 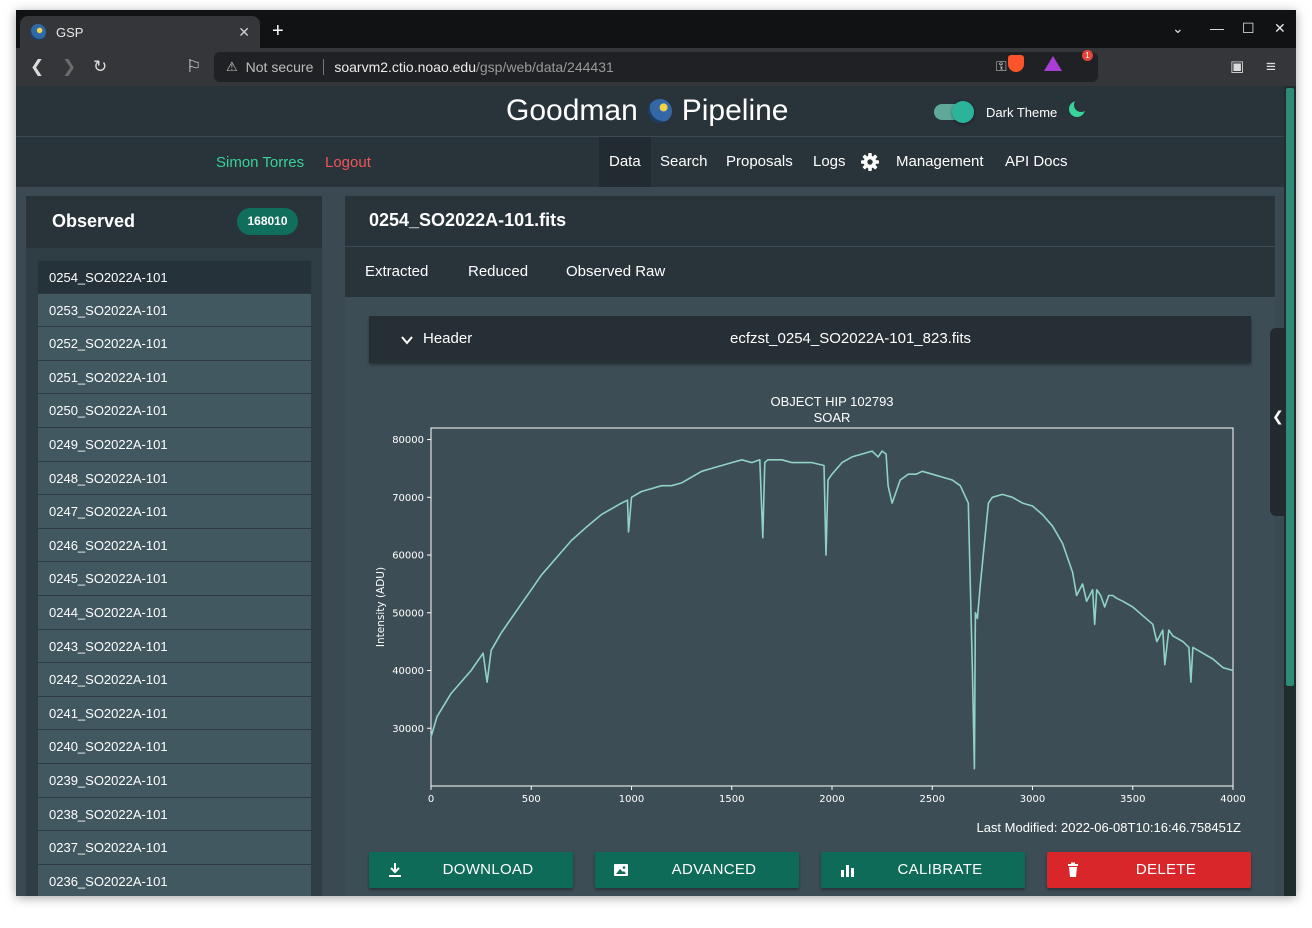 I want to click on bookmark-icon: ⚐, so click(x=193, y=67).